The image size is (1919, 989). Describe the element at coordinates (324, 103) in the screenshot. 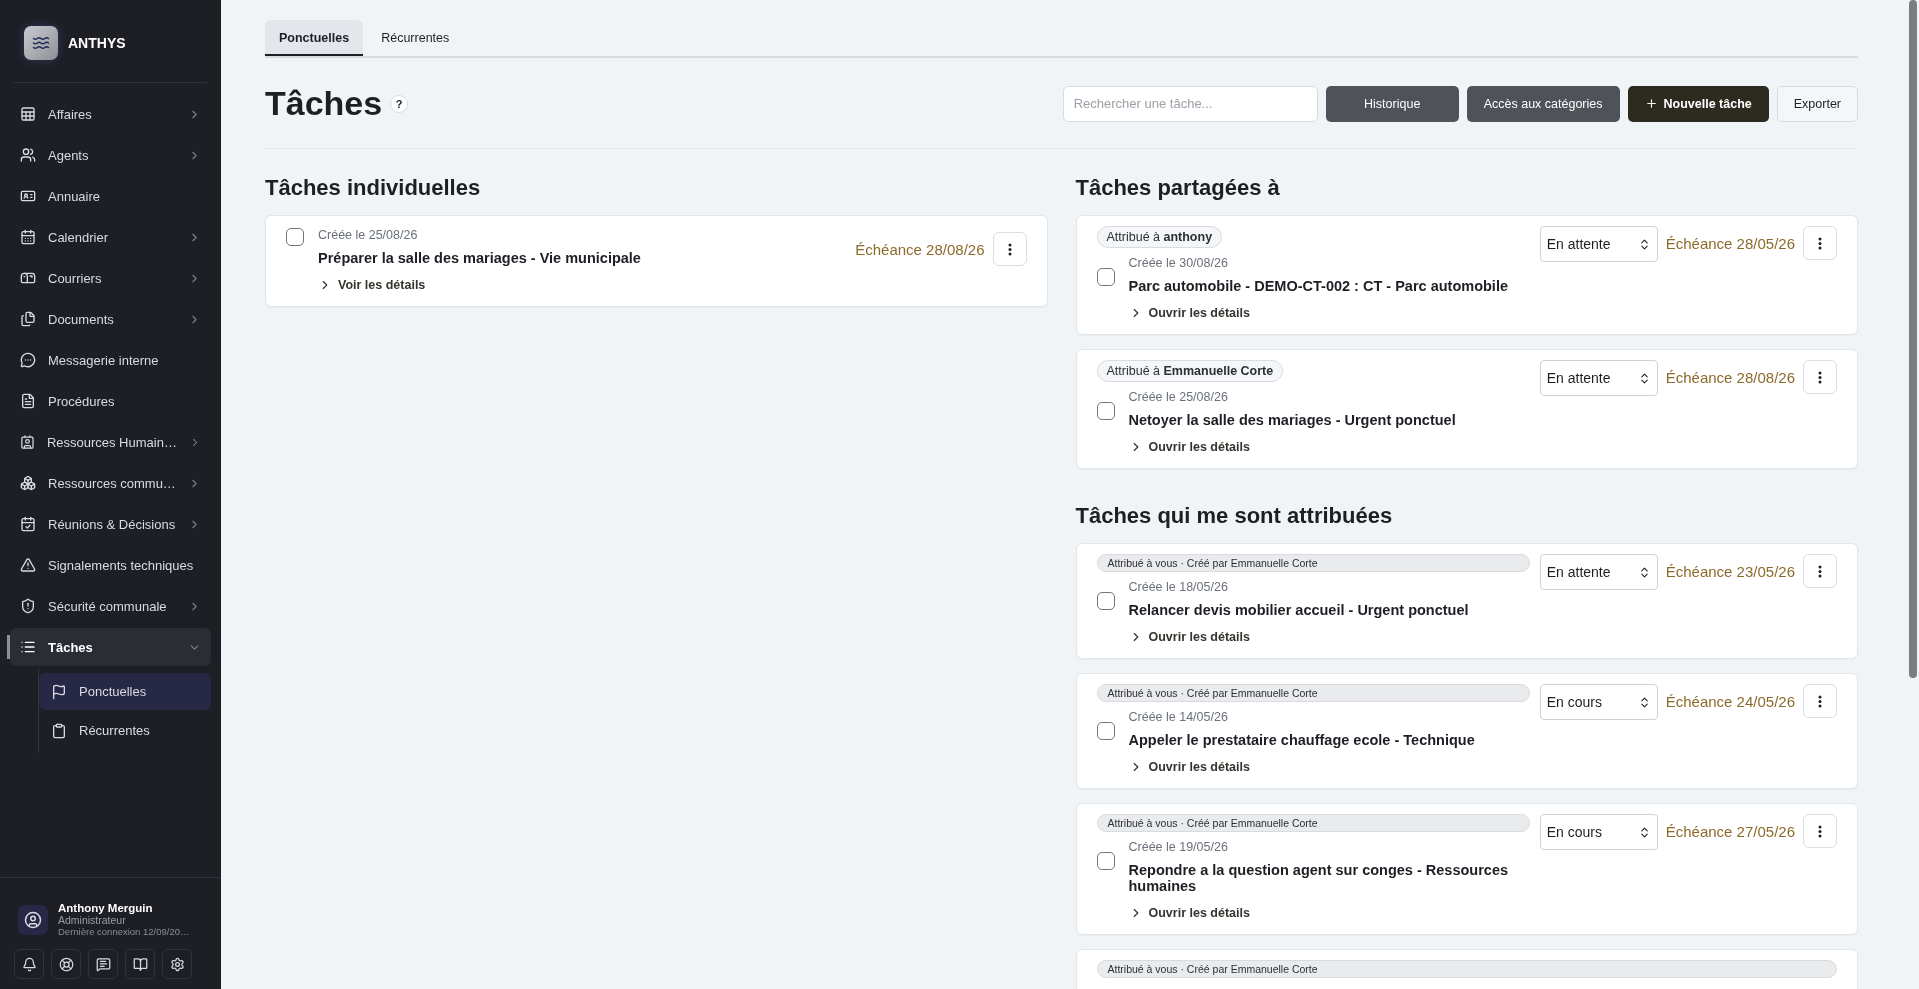

I see `page-title: Tâches` at that location.